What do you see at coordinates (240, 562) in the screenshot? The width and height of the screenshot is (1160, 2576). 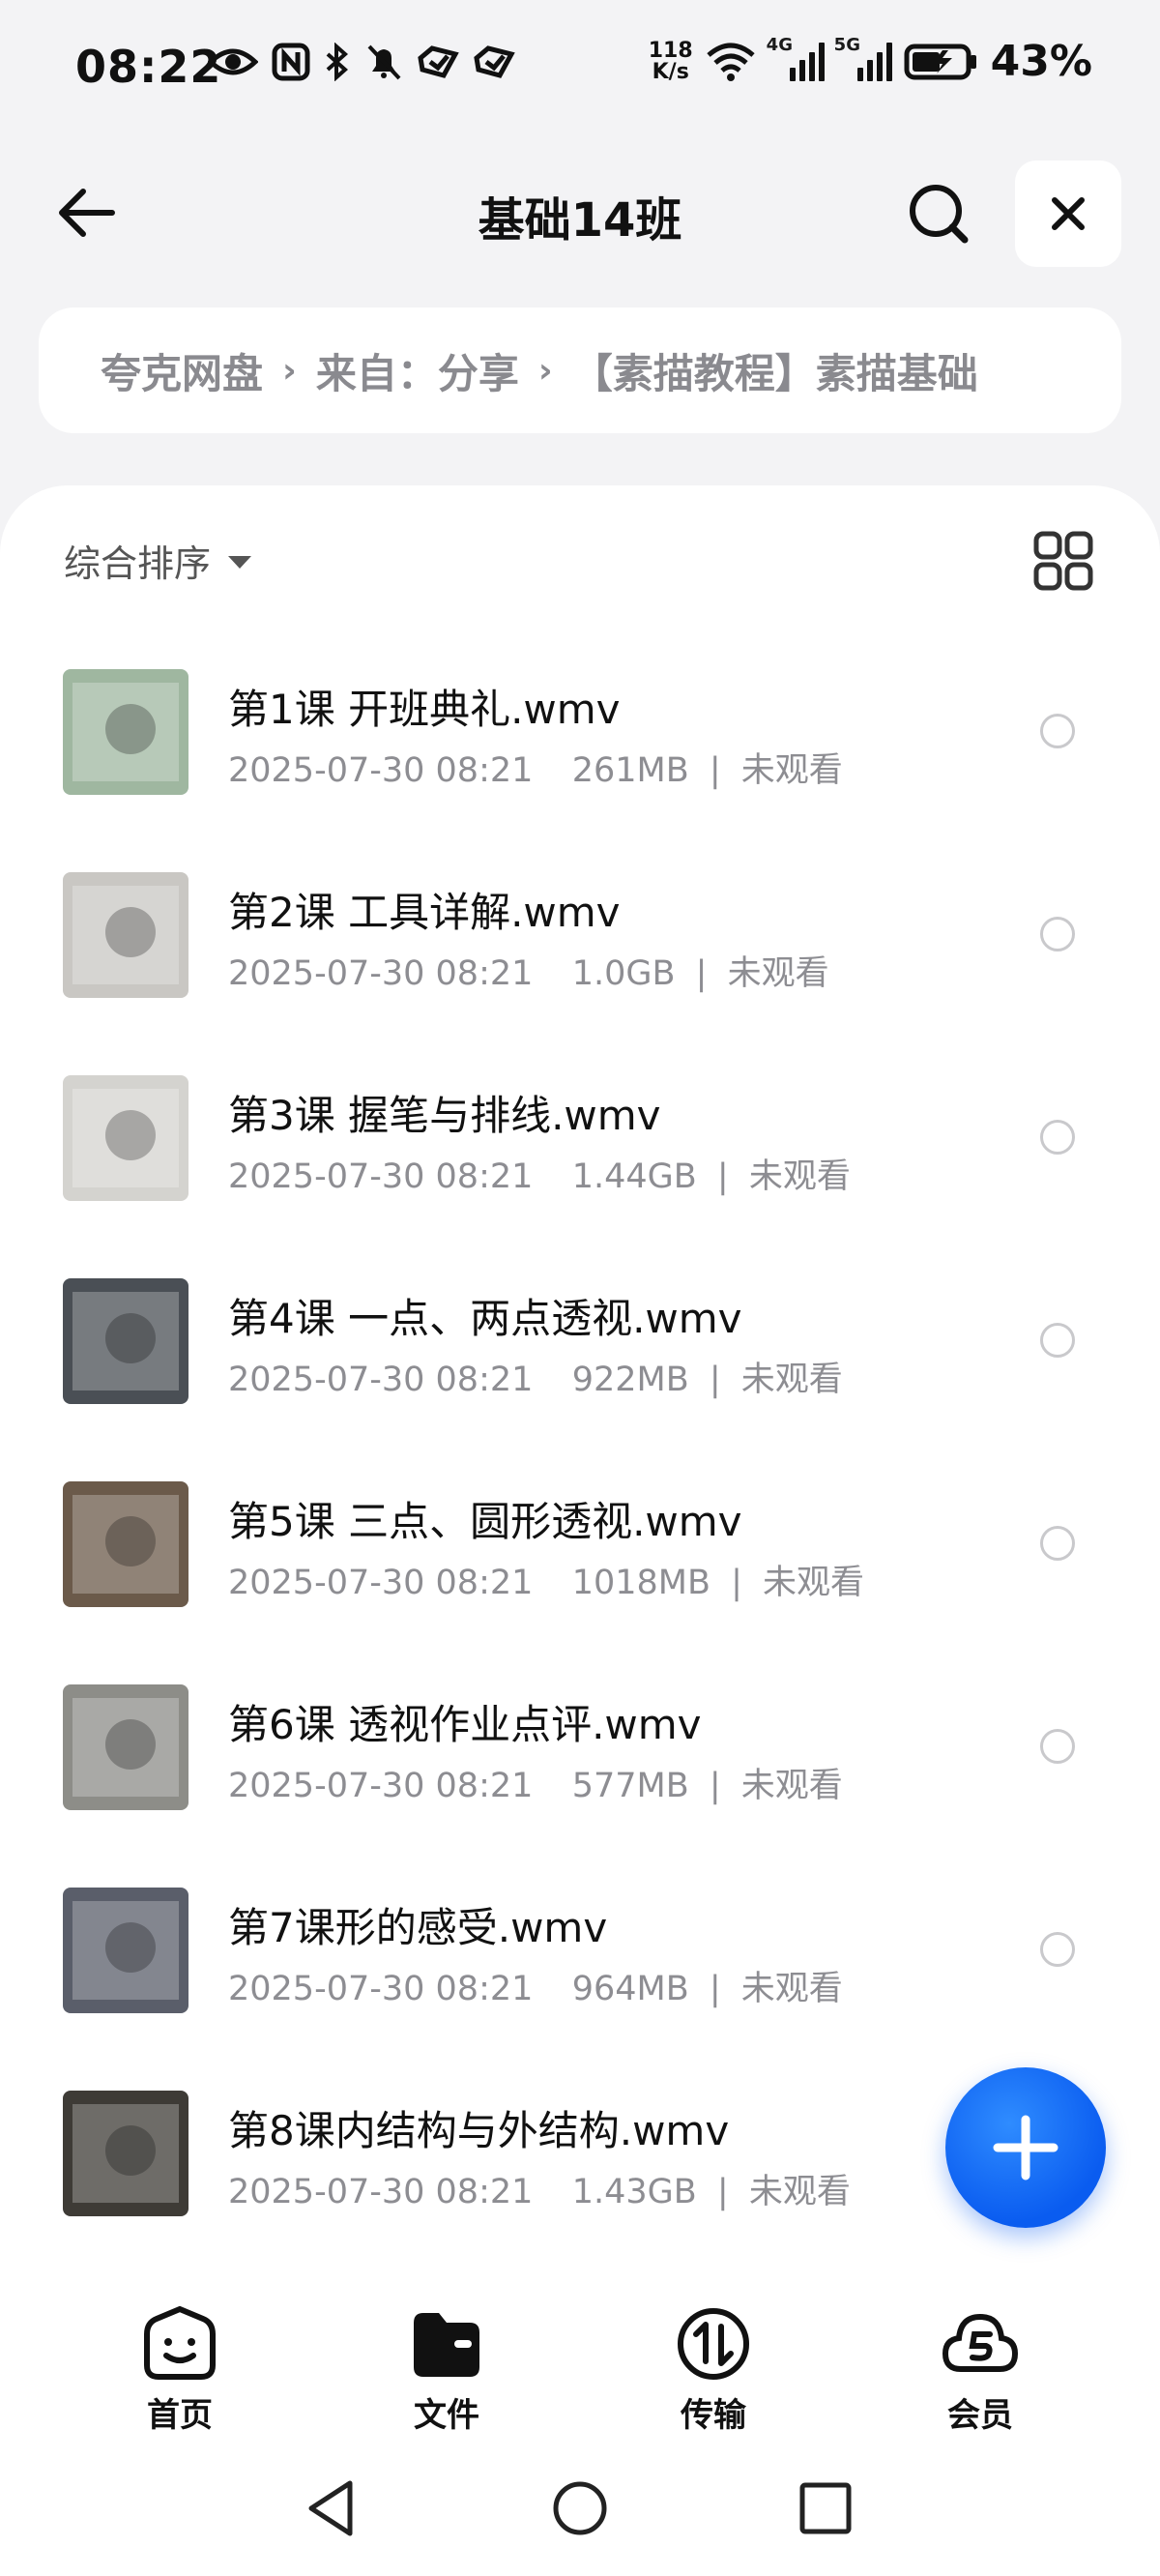 I see `caret-down-icon` at bounding box center [240, 562].